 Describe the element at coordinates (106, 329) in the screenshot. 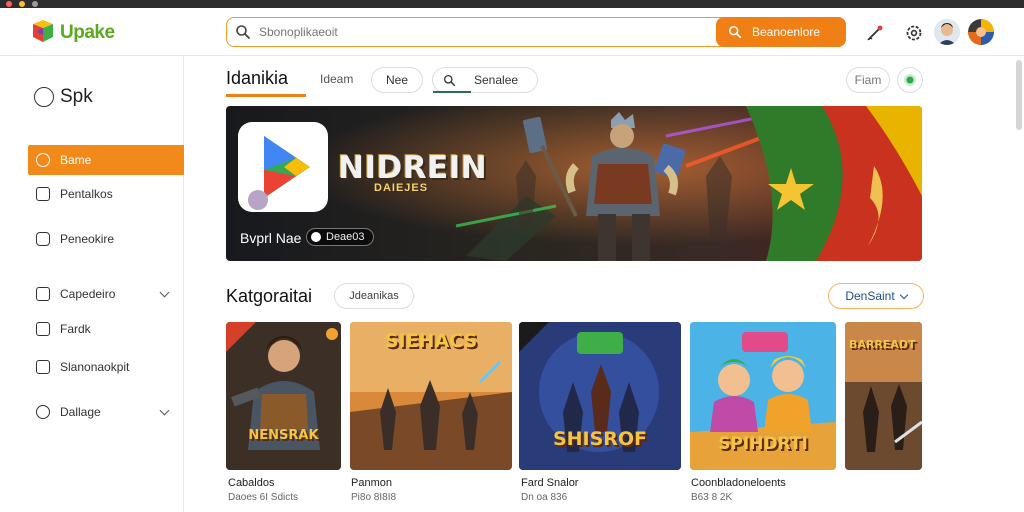

I see `sidebar-item-library: Fardk` at that location.